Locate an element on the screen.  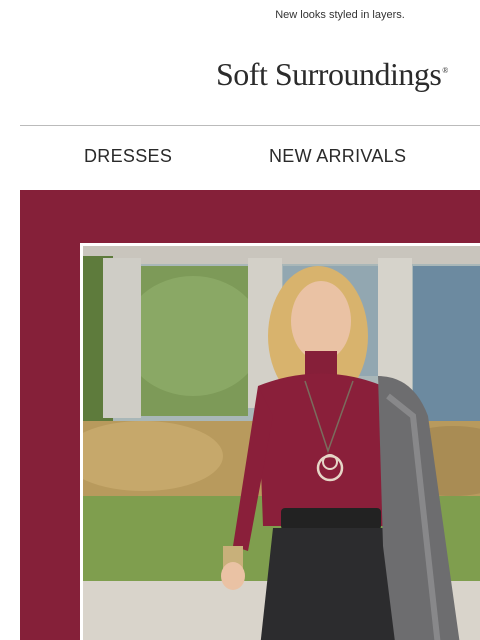
header-divider is located at coordinates (250, 125).